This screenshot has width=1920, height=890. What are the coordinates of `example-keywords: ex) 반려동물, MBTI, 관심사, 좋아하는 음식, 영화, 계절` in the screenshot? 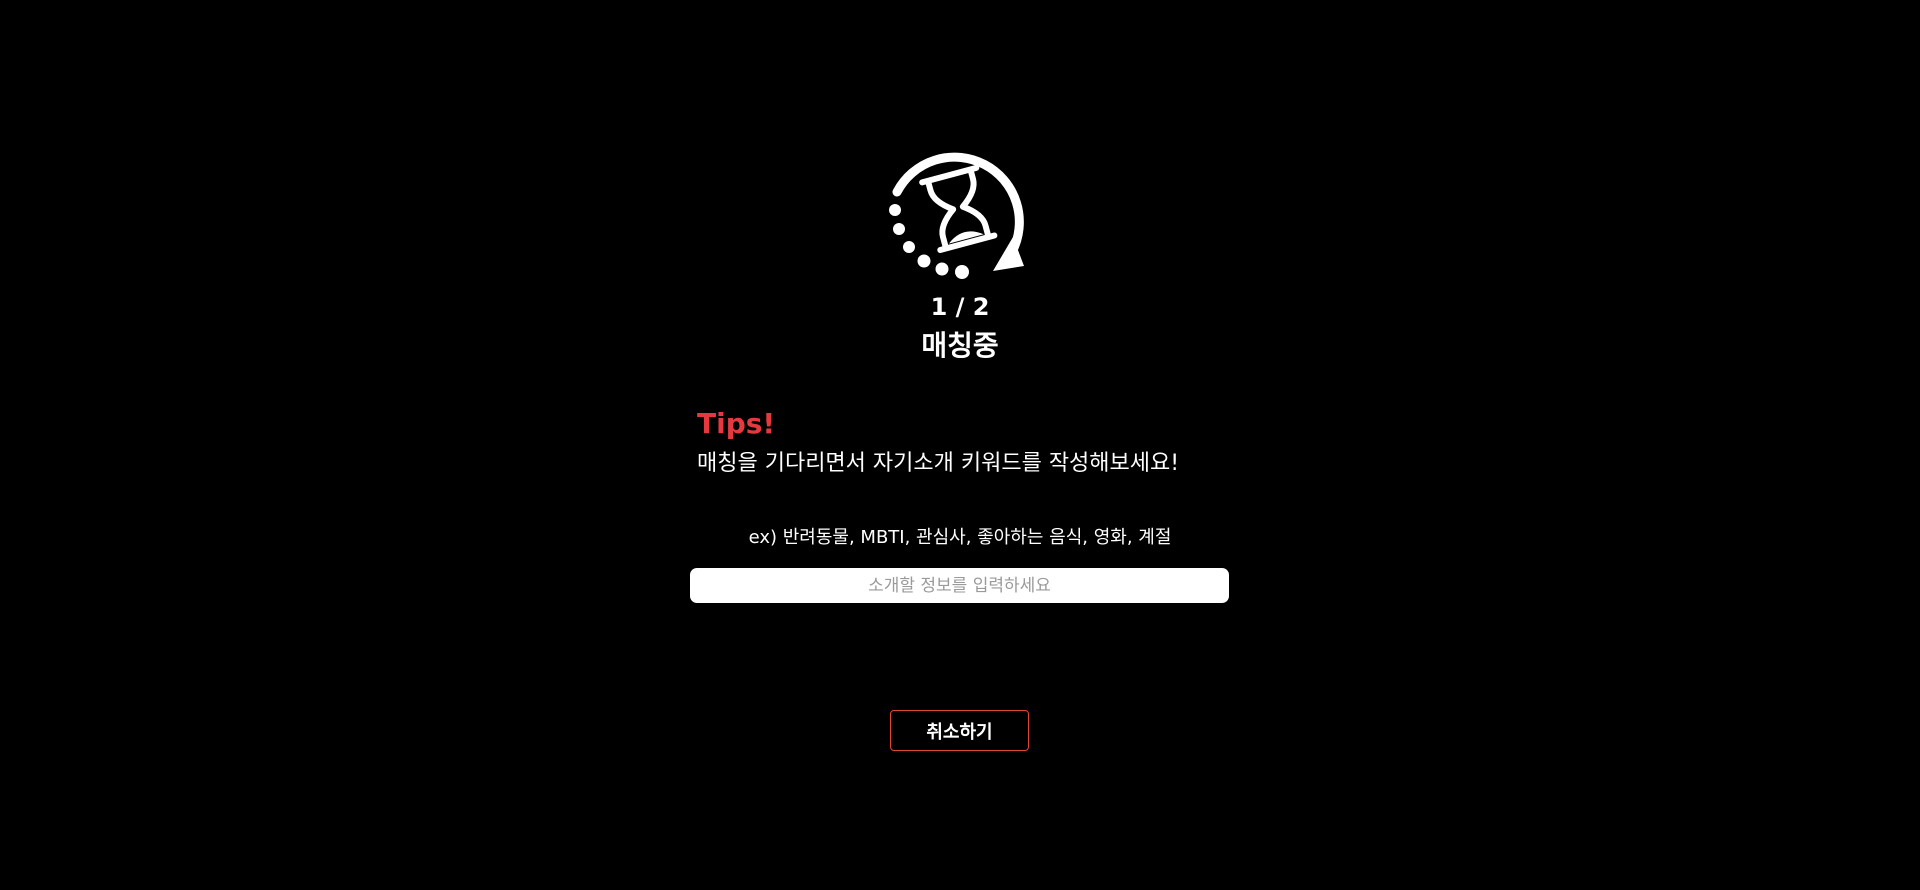 It's located at (960, 537).